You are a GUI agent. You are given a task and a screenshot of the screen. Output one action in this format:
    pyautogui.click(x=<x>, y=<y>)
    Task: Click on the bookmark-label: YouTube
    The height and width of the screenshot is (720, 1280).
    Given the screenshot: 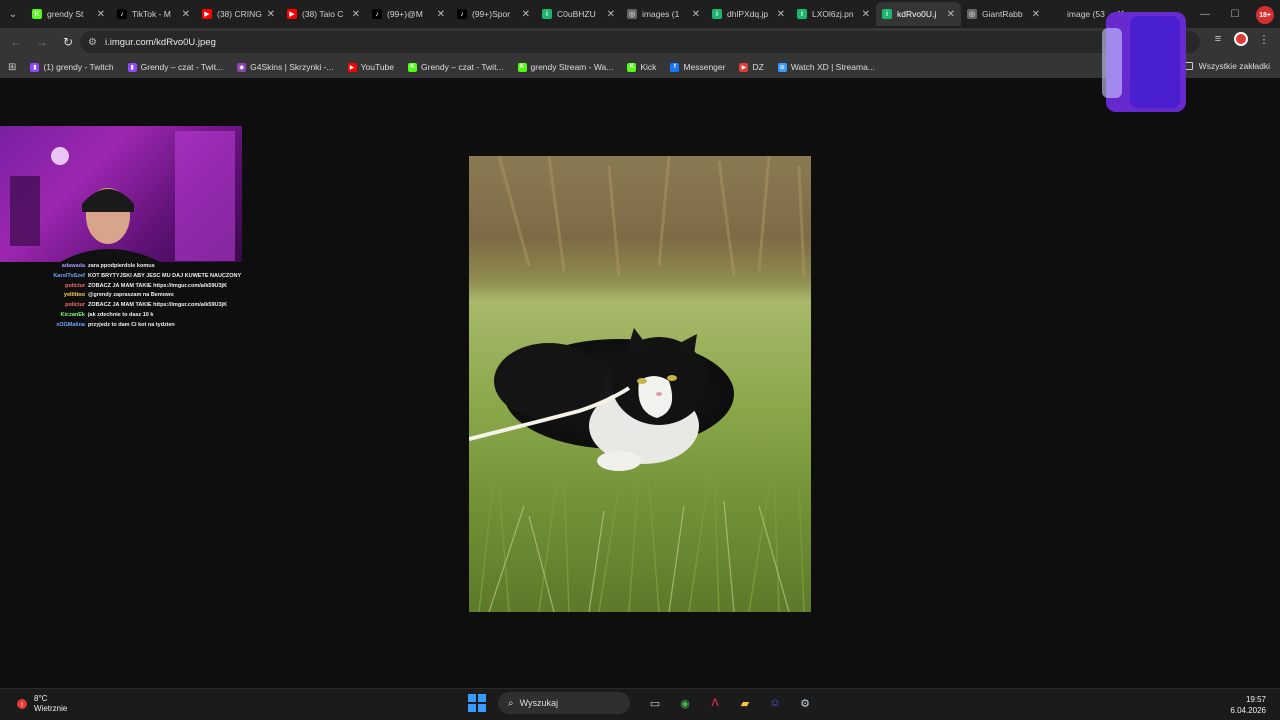 What is the action you would take?
    pyautogui.click(x=377, y=67)
    